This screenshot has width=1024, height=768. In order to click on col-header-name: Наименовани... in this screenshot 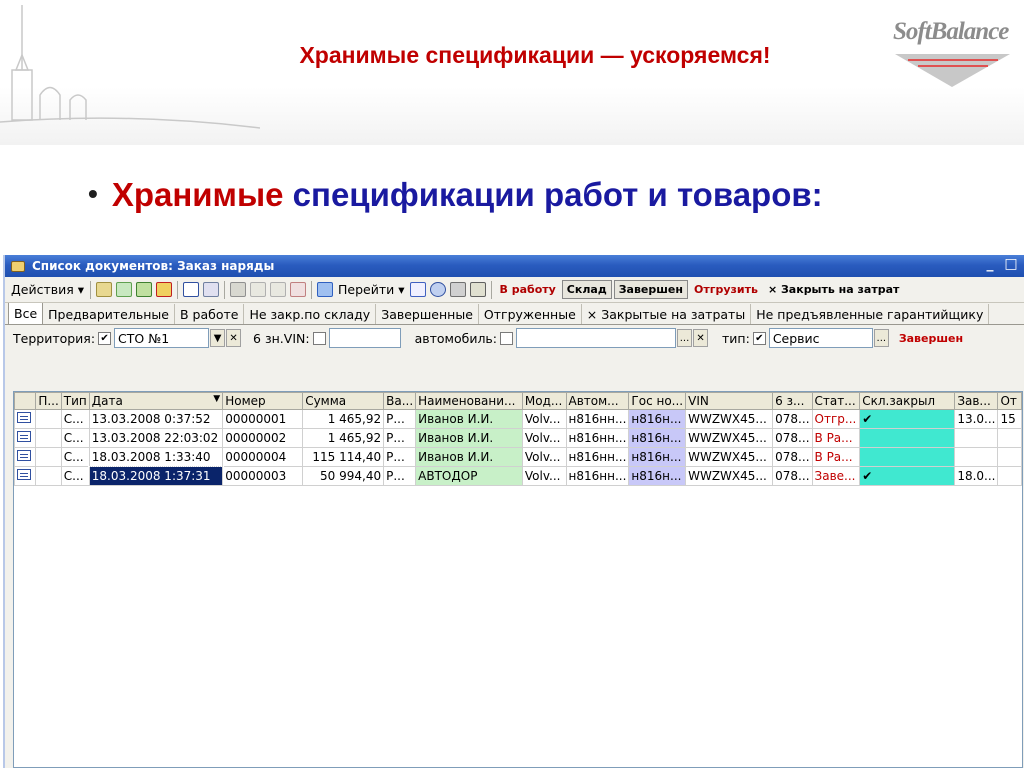, I will do `click(469, 401)`.